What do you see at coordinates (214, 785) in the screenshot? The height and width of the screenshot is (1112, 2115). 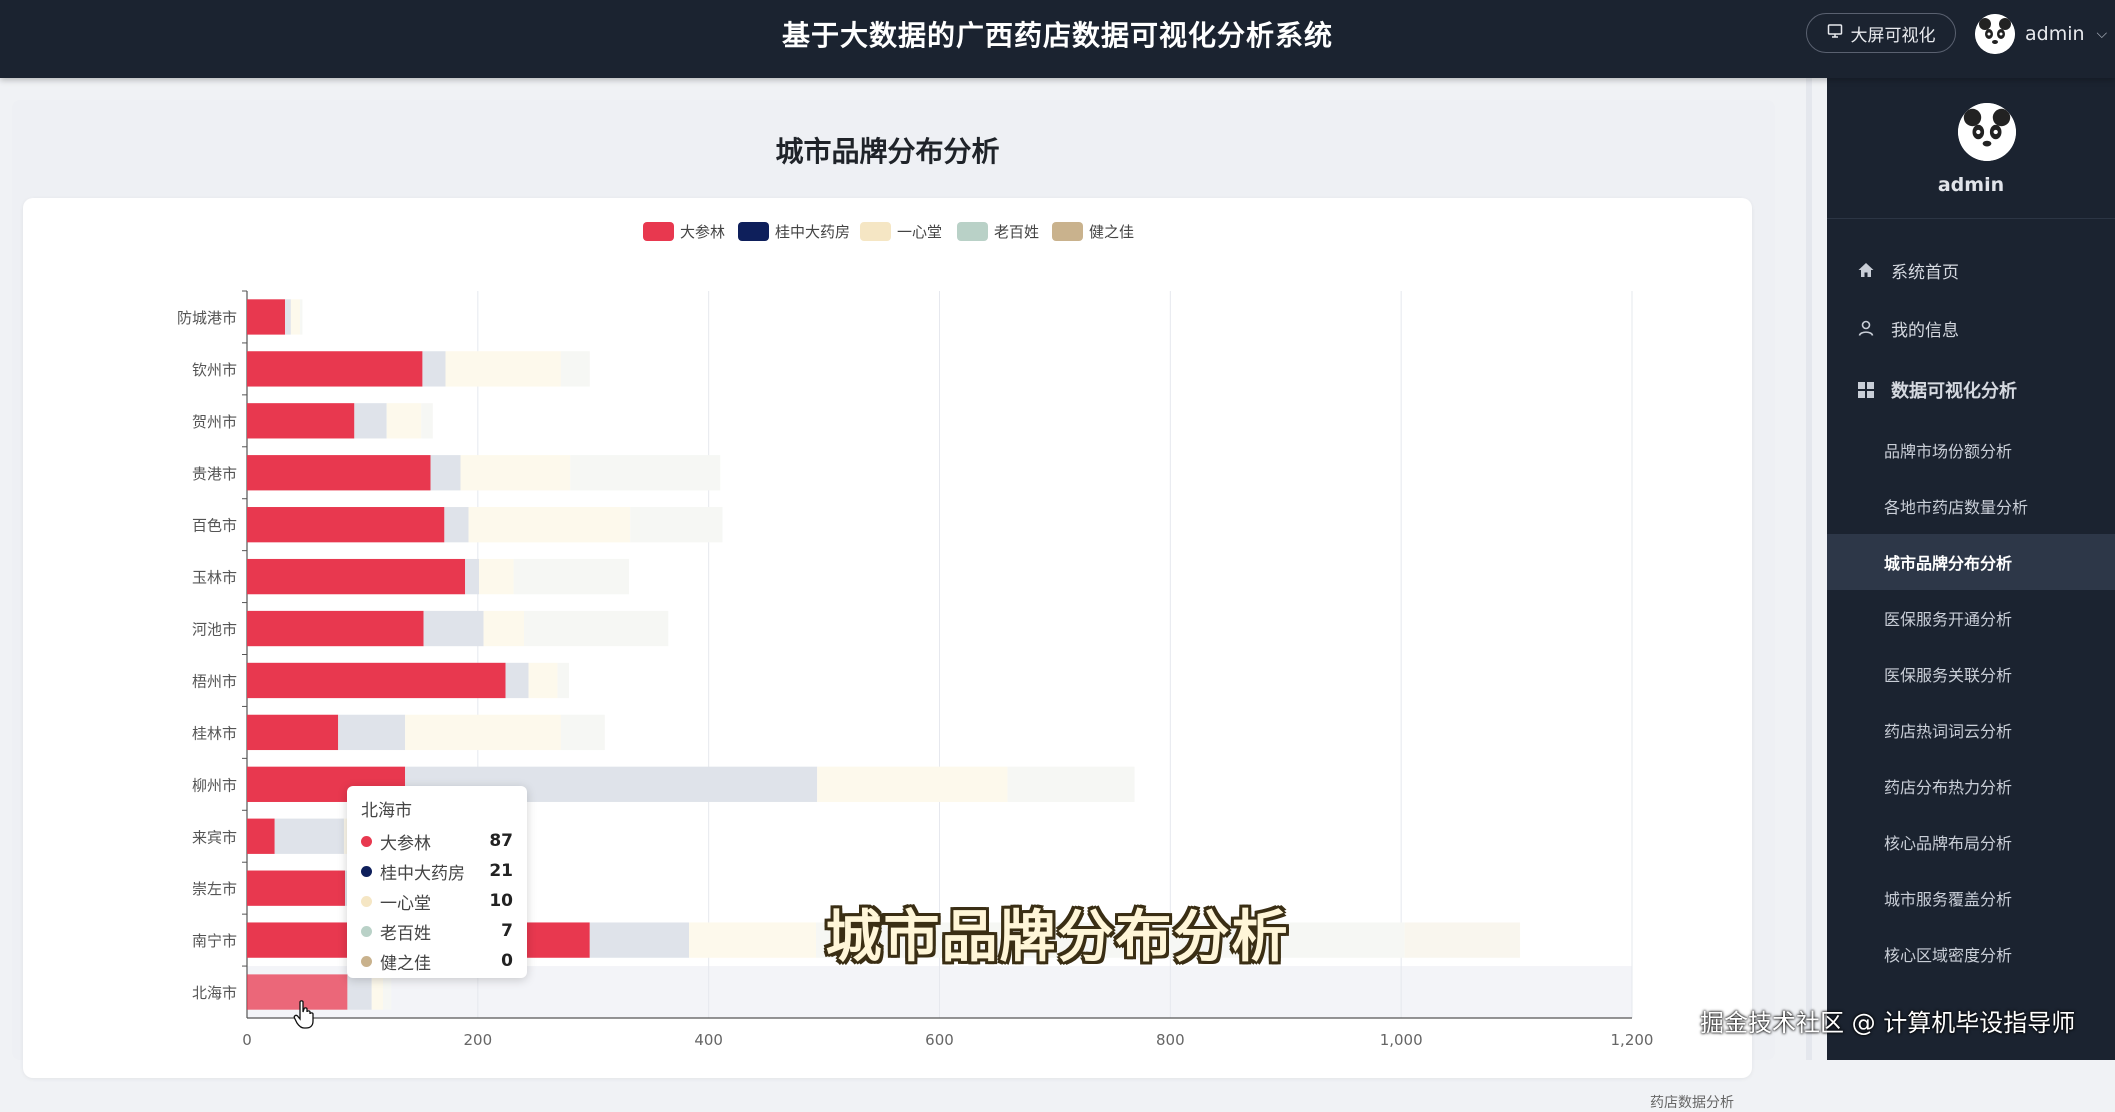 I see `y-tick-label: 柳州市` at bounding box center [214, 785].